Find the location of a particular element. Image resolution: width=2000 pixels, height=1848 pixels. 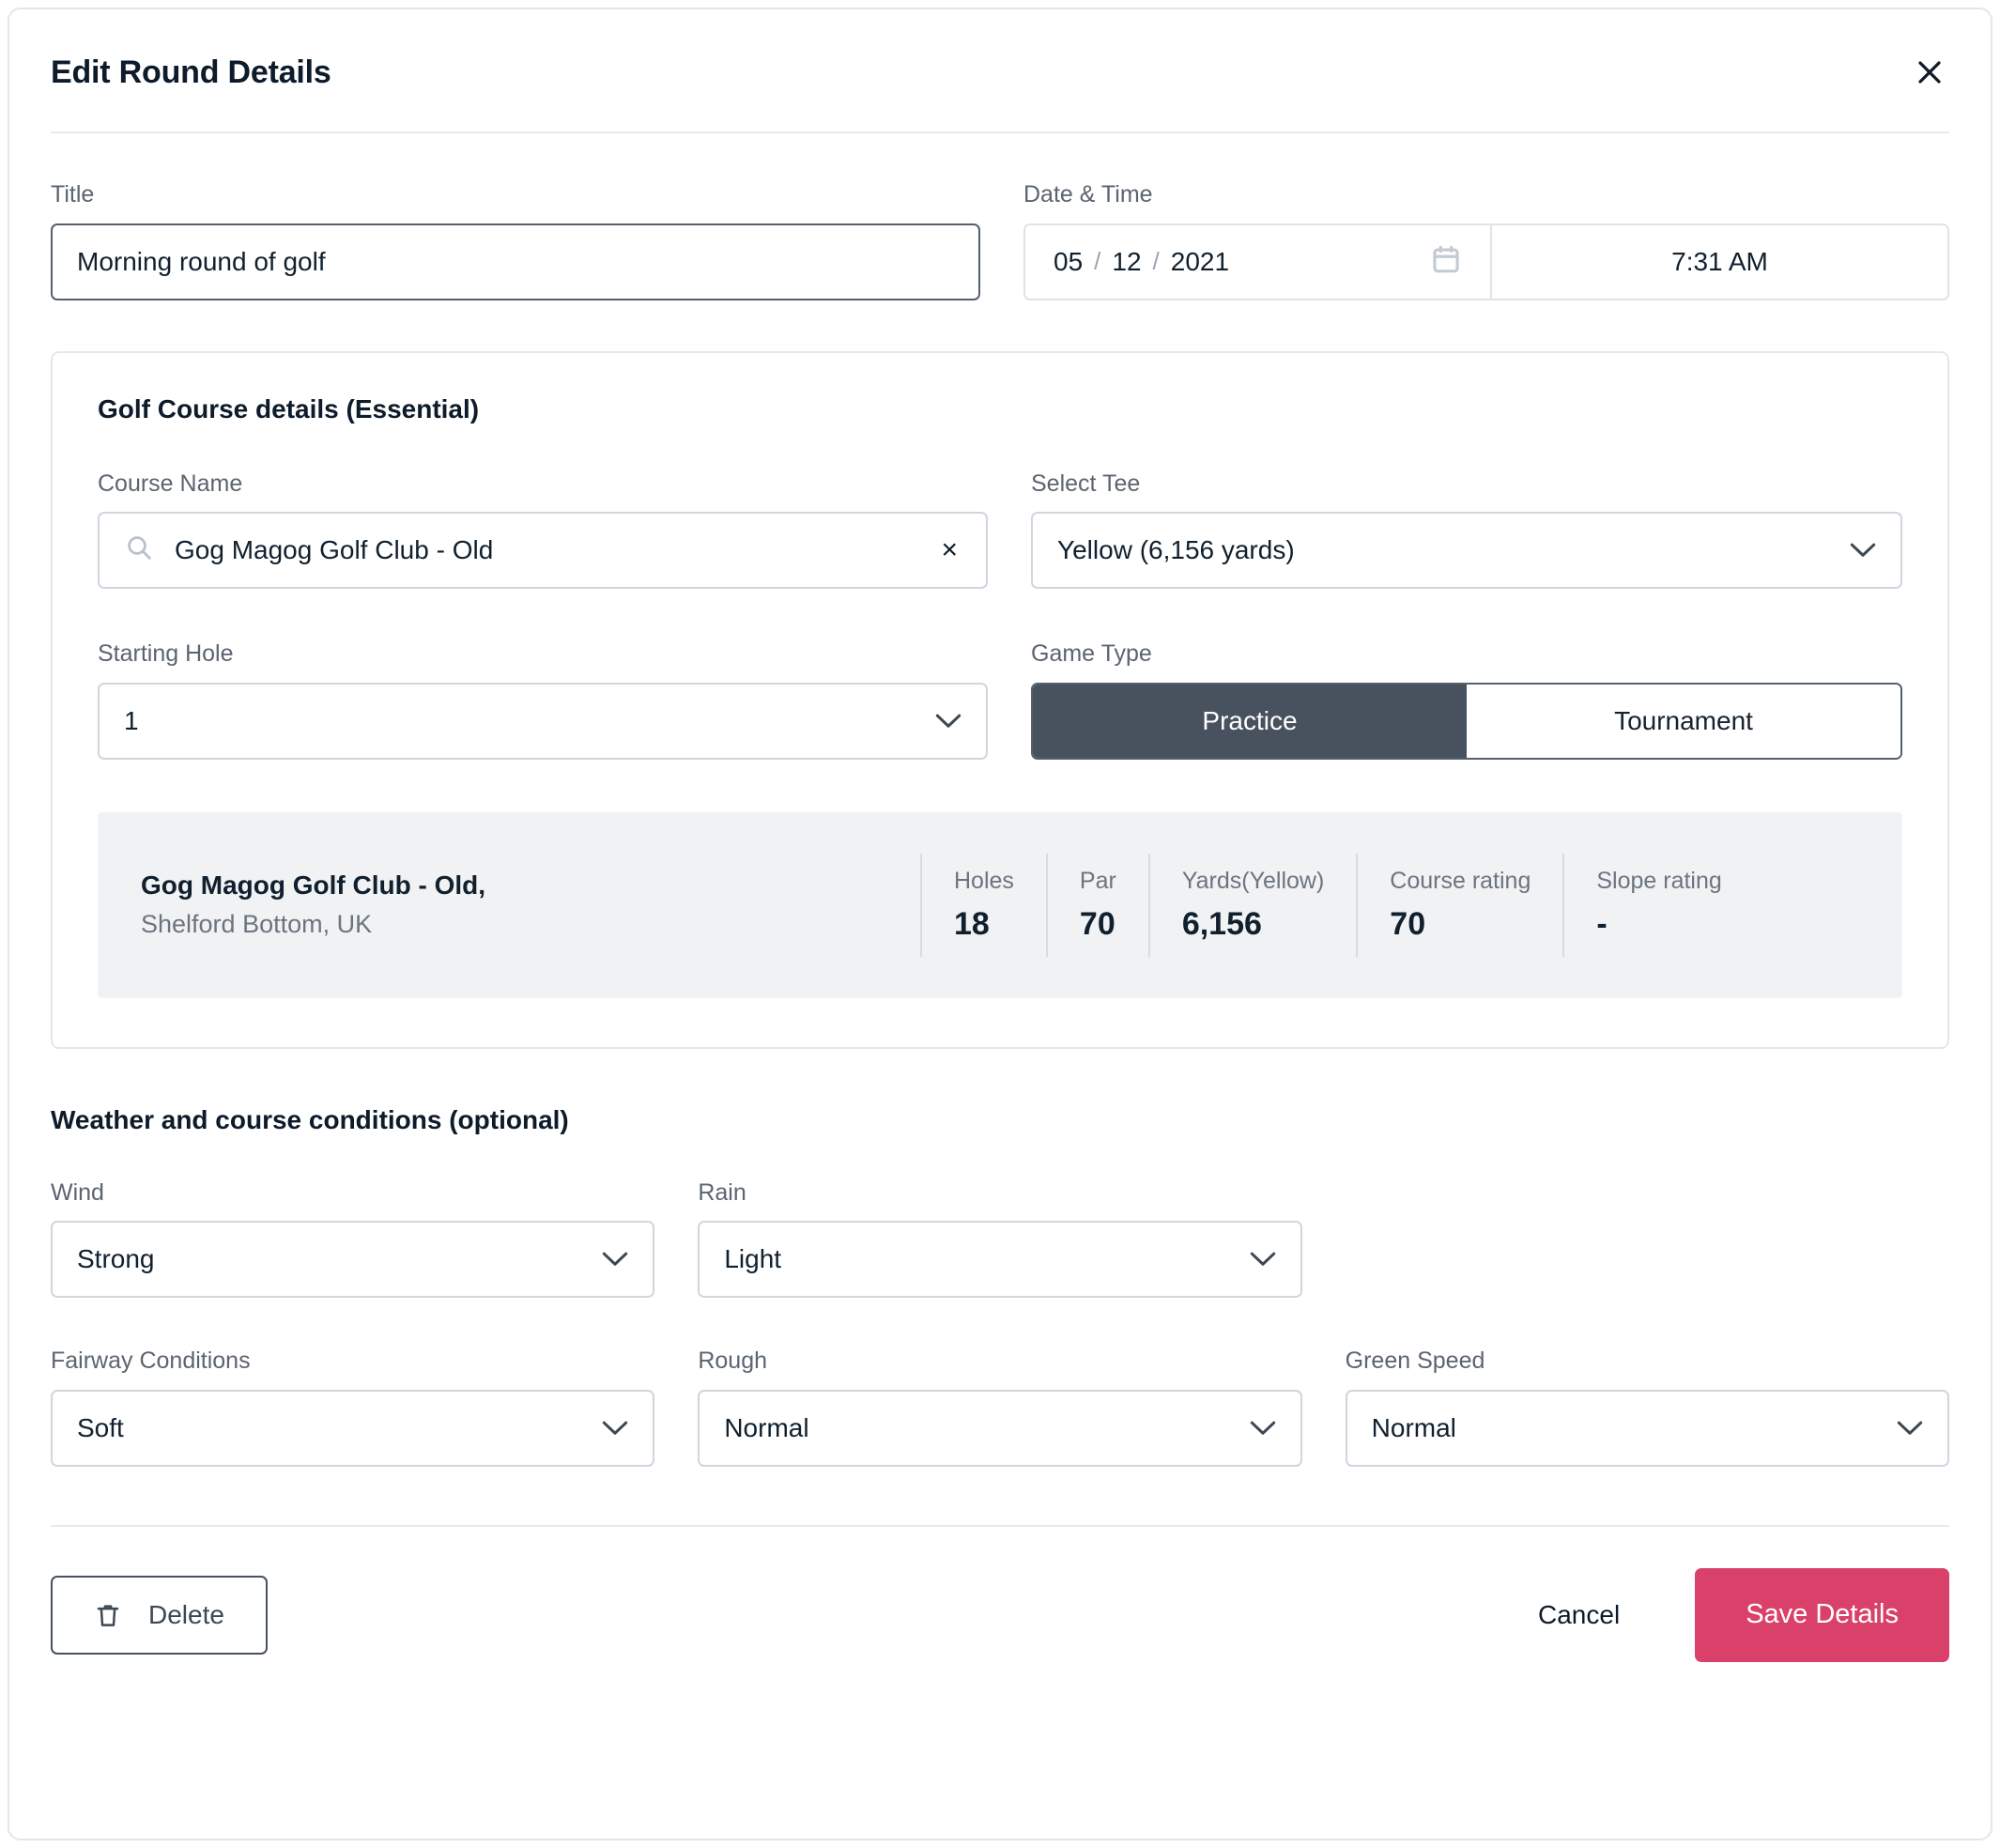

summary-course-location: Shelford Bottom, UK is located at coordinates (257, 924).